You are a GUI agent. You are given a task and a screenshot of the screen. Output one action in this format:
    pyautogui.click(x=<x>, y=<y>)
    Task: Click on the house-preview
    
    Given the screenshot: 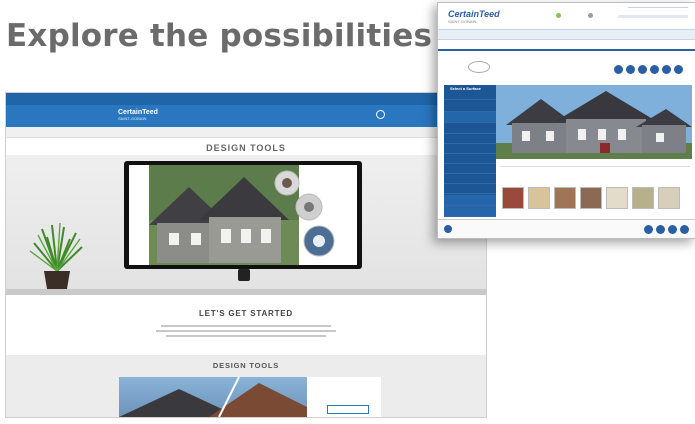 What is the action you would take?
    pyautogui.click(x=594, y=122)
    